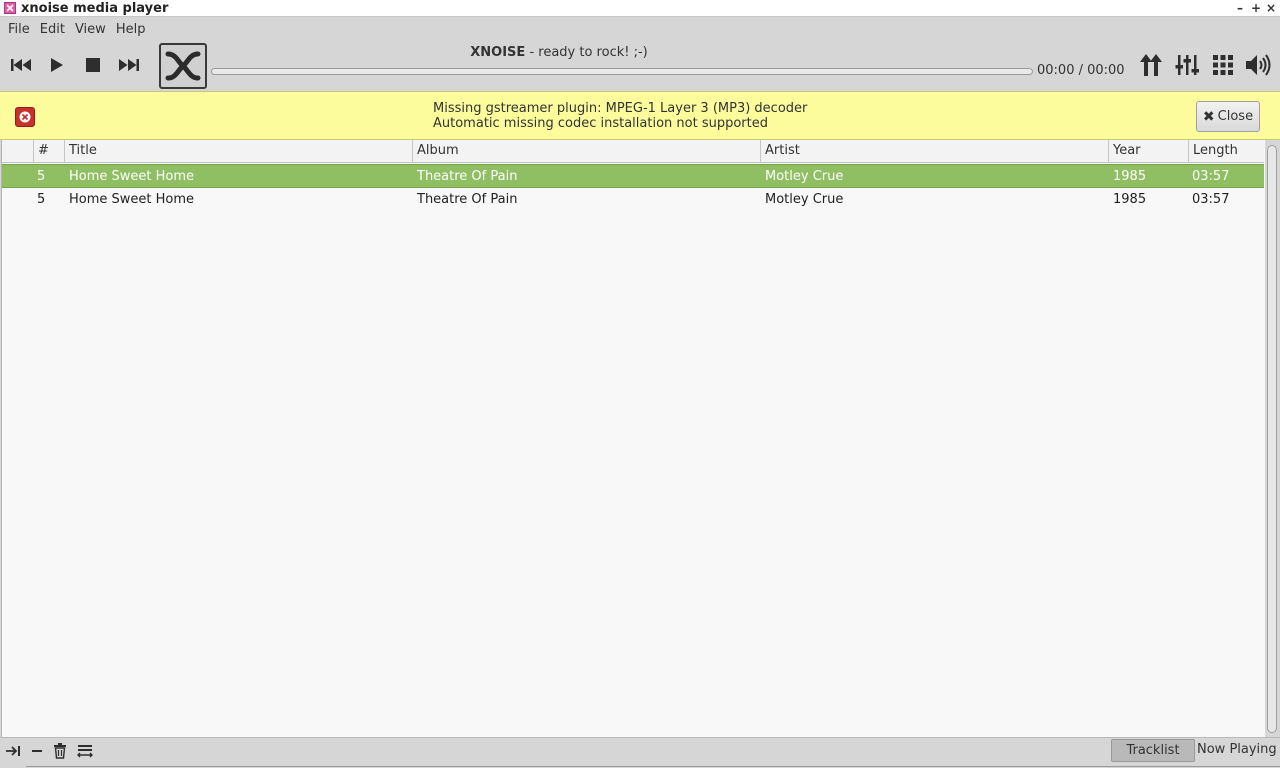 Image resolution: width=1280 pixels, height=768 pixels. What do you see at coordinates (586, 52) in the screenshot?
I see `status-text: - ready to rock! ;-)` at bounding box center [586, 52].